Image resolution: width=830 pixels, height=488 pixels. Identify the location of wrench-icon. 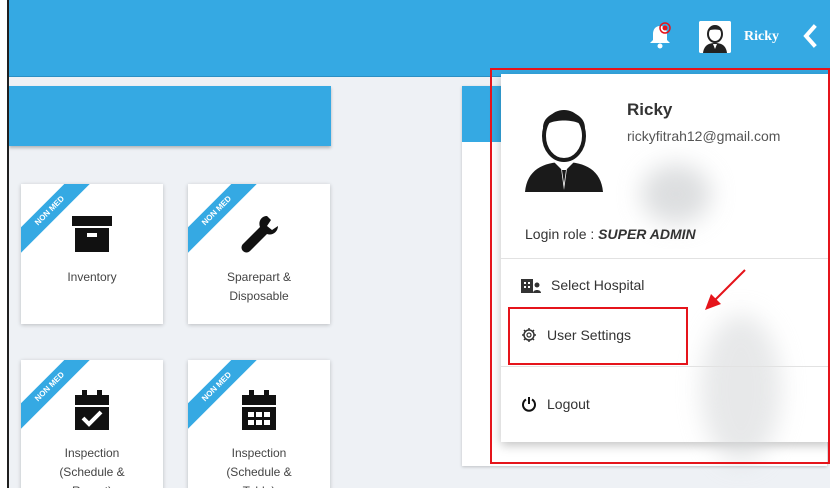
(259, 234).